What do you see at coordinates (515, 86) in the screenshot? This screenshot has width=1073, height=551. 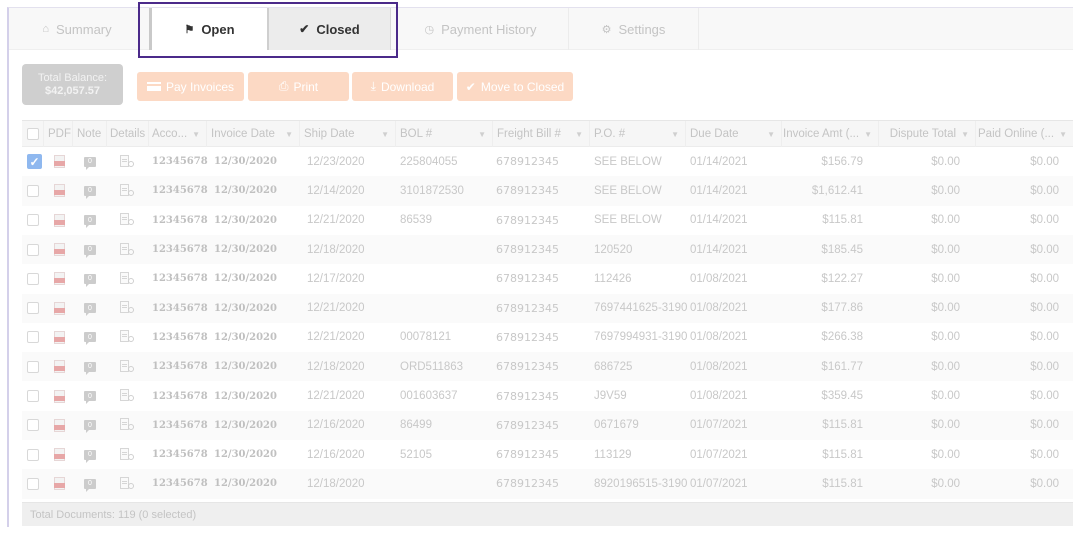 I see `move-to-closed-button: ✔ Move to Closed` at bounding box center [515, 86].